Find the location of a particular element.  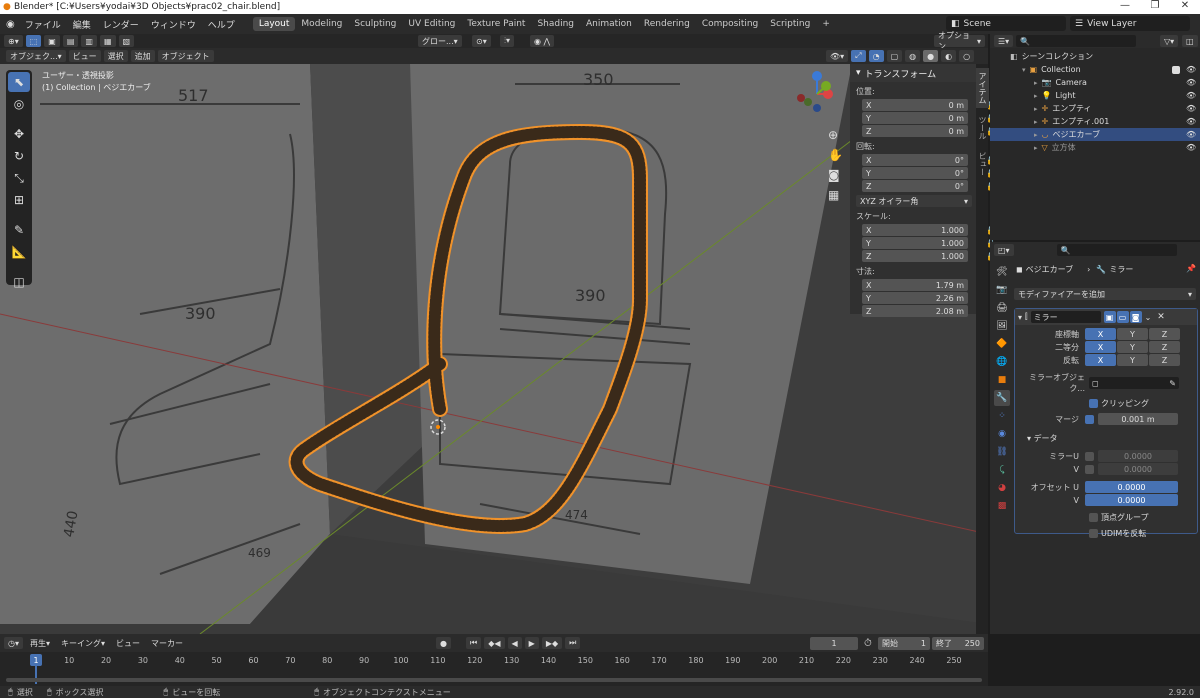

jump-end-icon: ⏭ is located at coordinates (573, 643).